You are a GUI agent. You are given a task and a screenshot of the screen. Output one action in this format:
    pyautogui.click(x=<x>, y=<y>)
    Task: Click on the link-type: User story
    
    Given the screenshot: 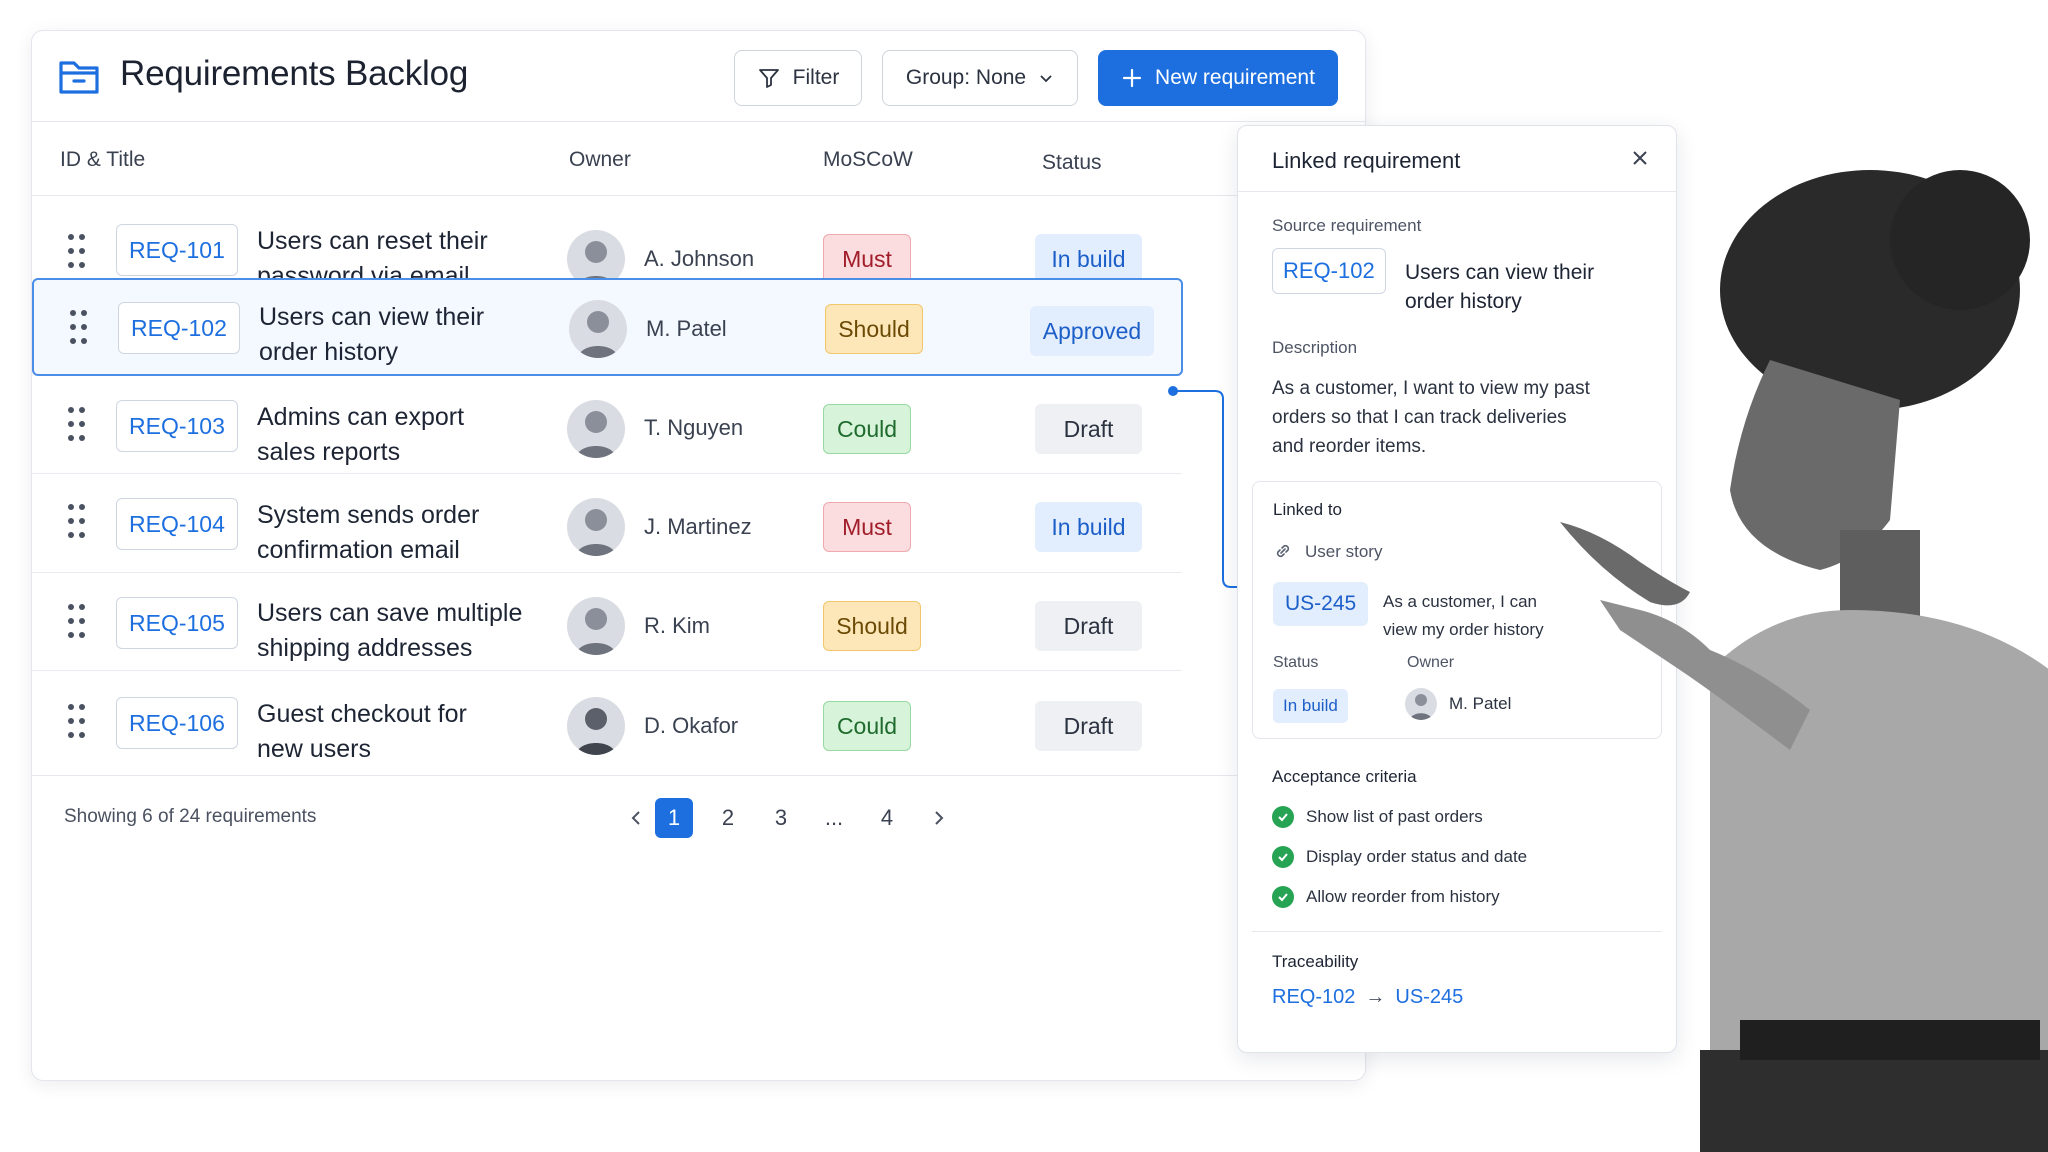 What is the action you would take?
    pyautogui.click(x=1344, y=551)
    